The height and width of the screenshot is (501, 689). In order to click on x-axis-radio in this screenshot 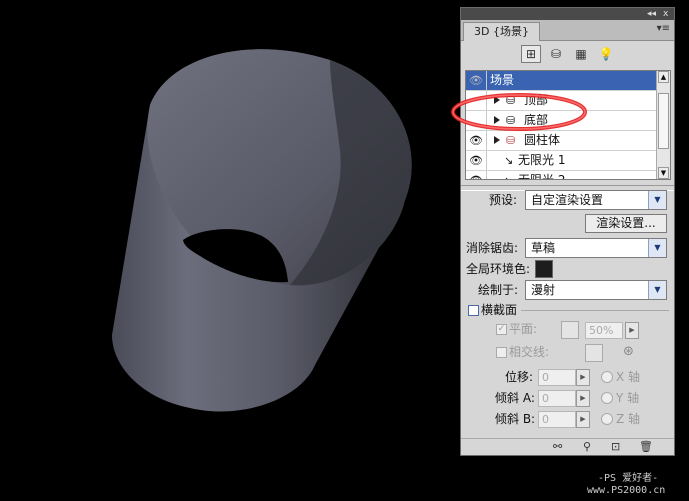, I will do `click(607, 377)`.